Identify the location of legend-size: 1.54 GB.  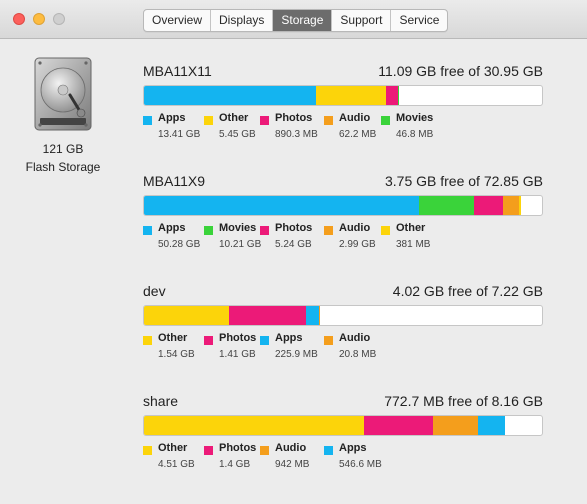
(176, 354).